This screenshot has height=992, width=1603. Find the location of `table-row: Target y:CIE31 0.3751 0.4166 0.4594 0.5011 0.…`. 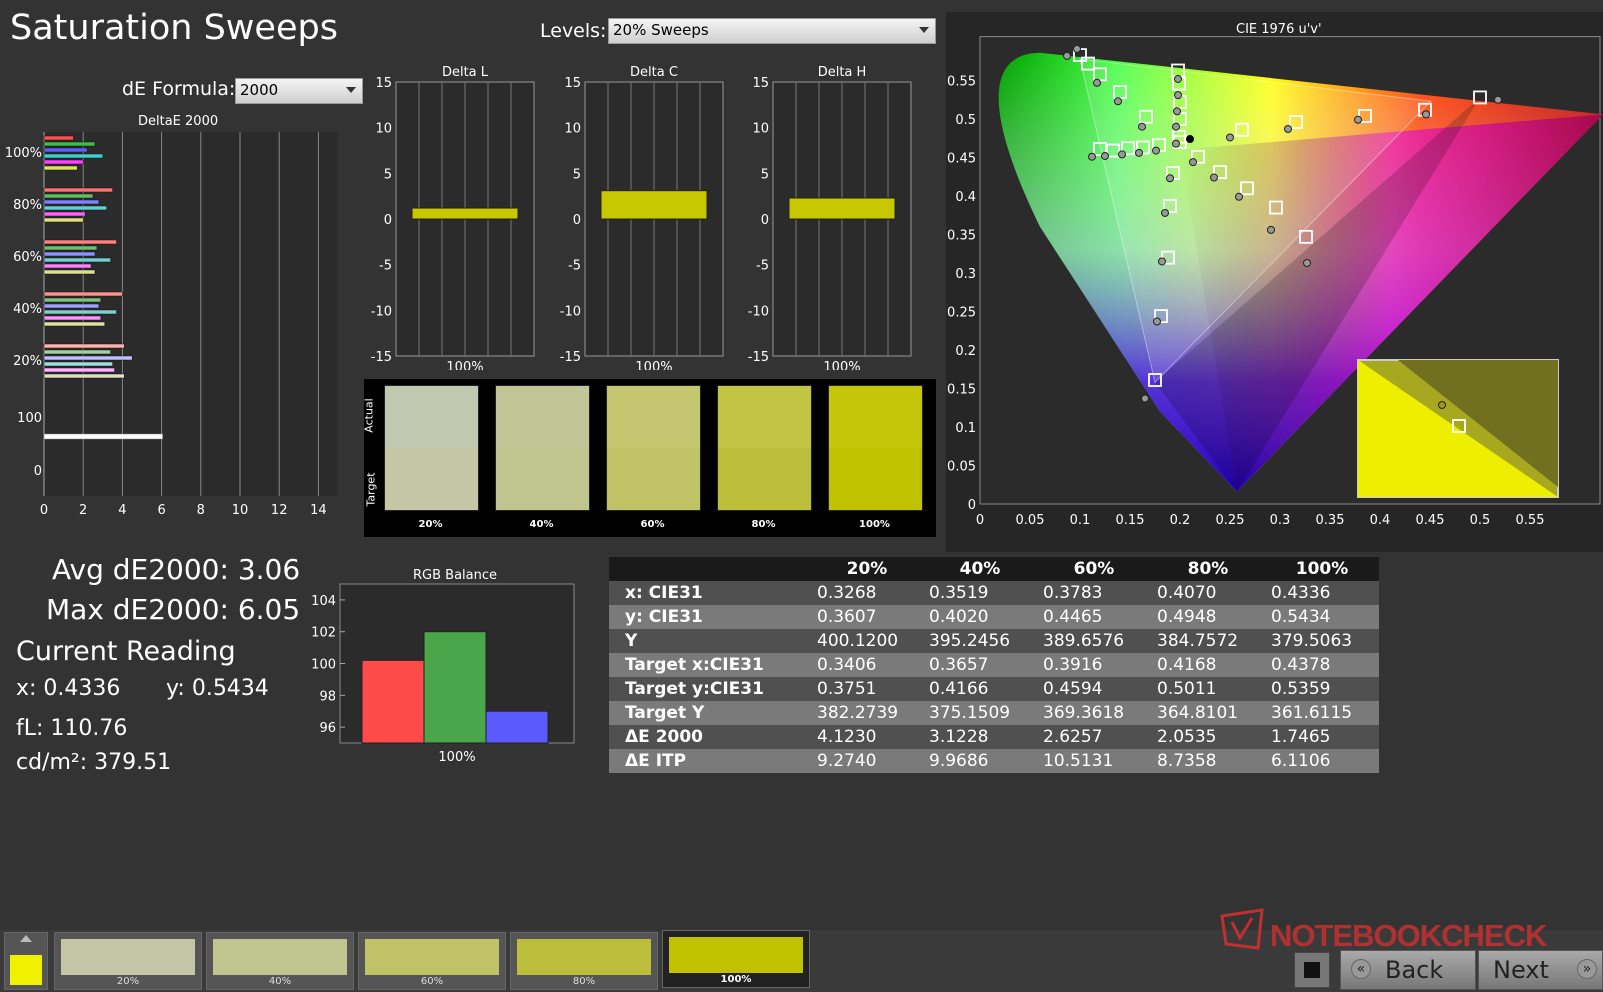

table-row: Target y:CIE31 0.3751 0.4166 0.4594 0.5011 0.… is located at coordinates (994, 689).